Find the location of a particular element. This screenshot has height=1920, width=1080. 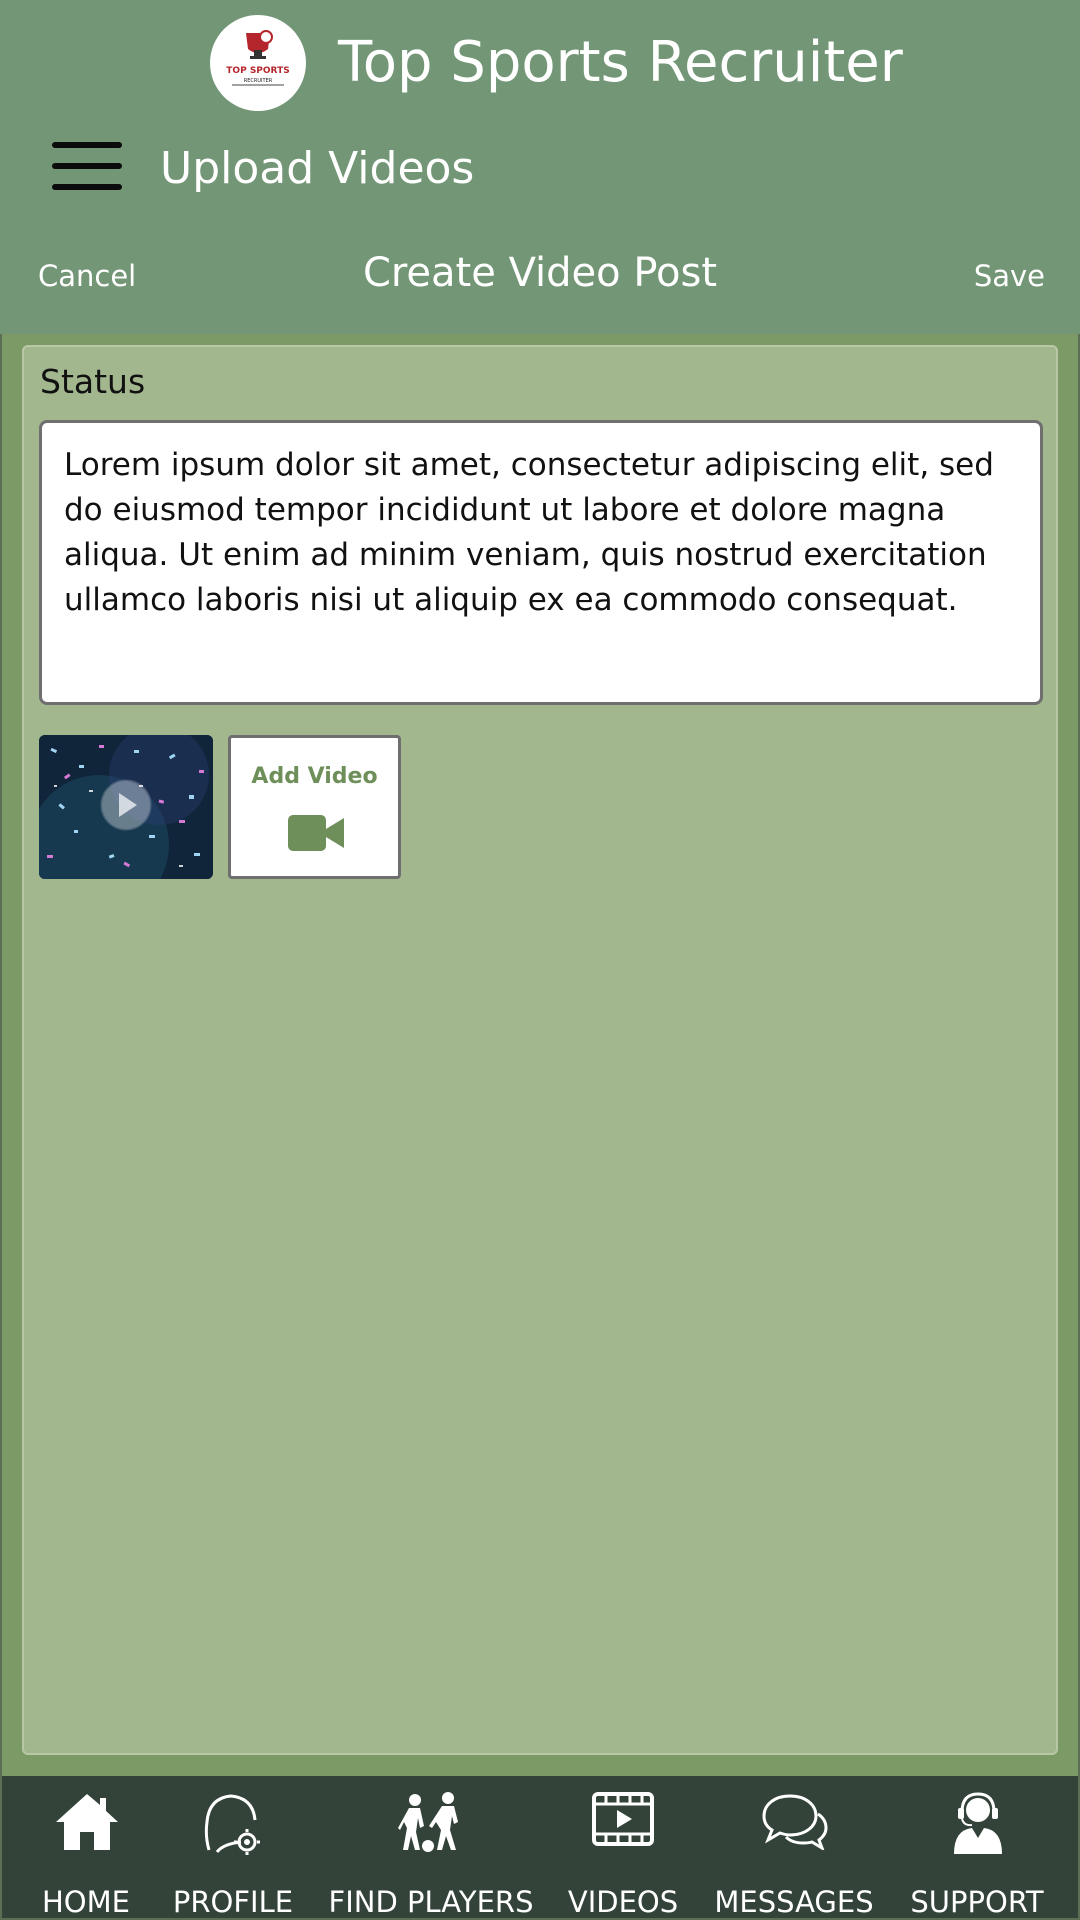

app-logo: TOP SPORTS RECRUITER is located at coordinates (258, 63).